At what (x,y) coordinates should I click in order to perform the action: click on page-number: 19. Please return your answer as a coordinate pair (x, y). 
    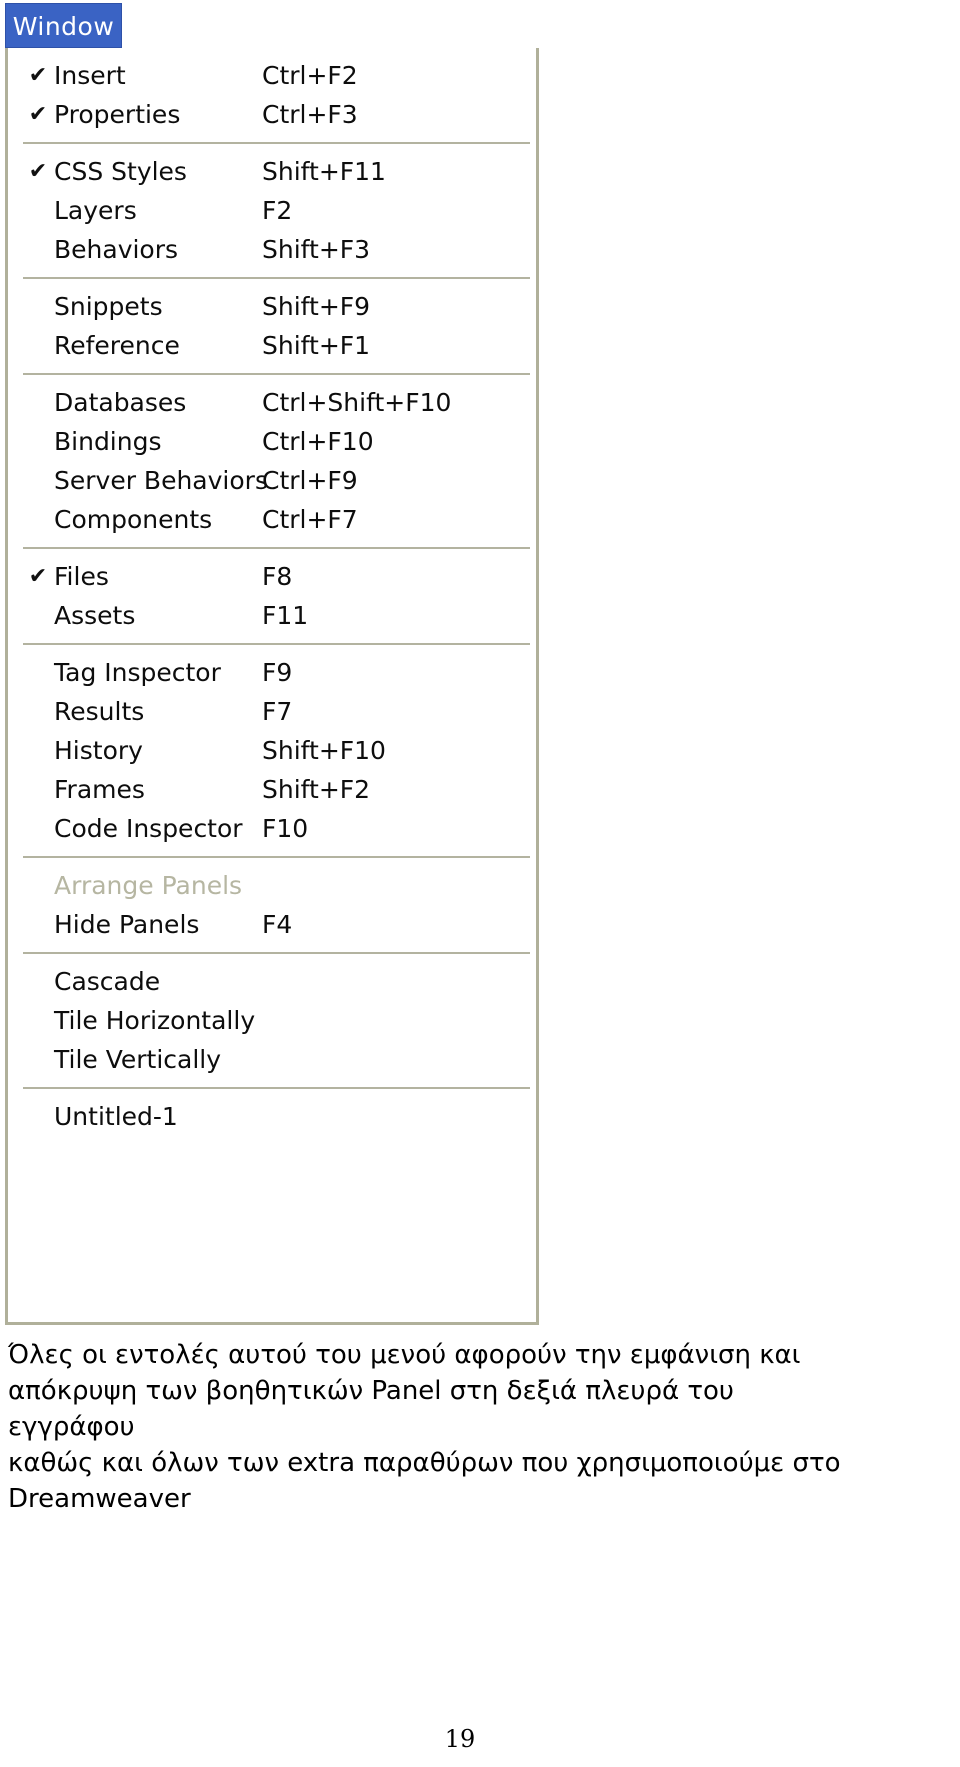
    Looking at the image, I should click on (460, 1739).